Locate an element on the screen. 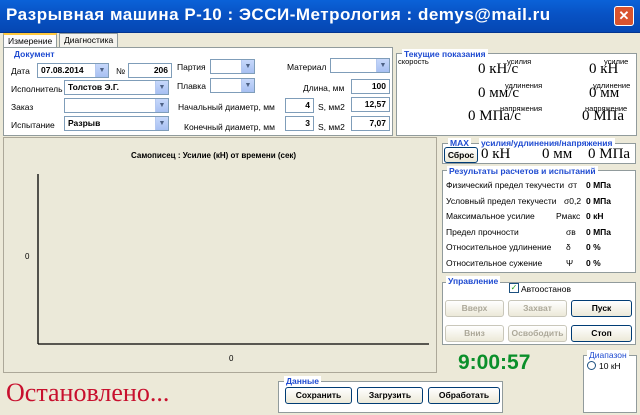  s1-field: 12,57 is located at coordinates (370, 104).